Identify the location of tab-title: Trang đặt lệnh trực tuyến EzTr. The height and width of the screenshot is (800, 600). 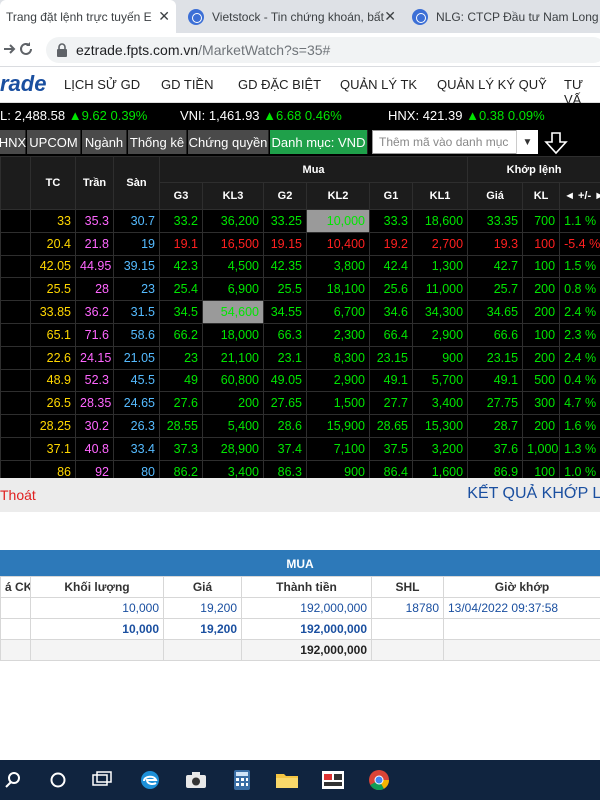
(79, 16).